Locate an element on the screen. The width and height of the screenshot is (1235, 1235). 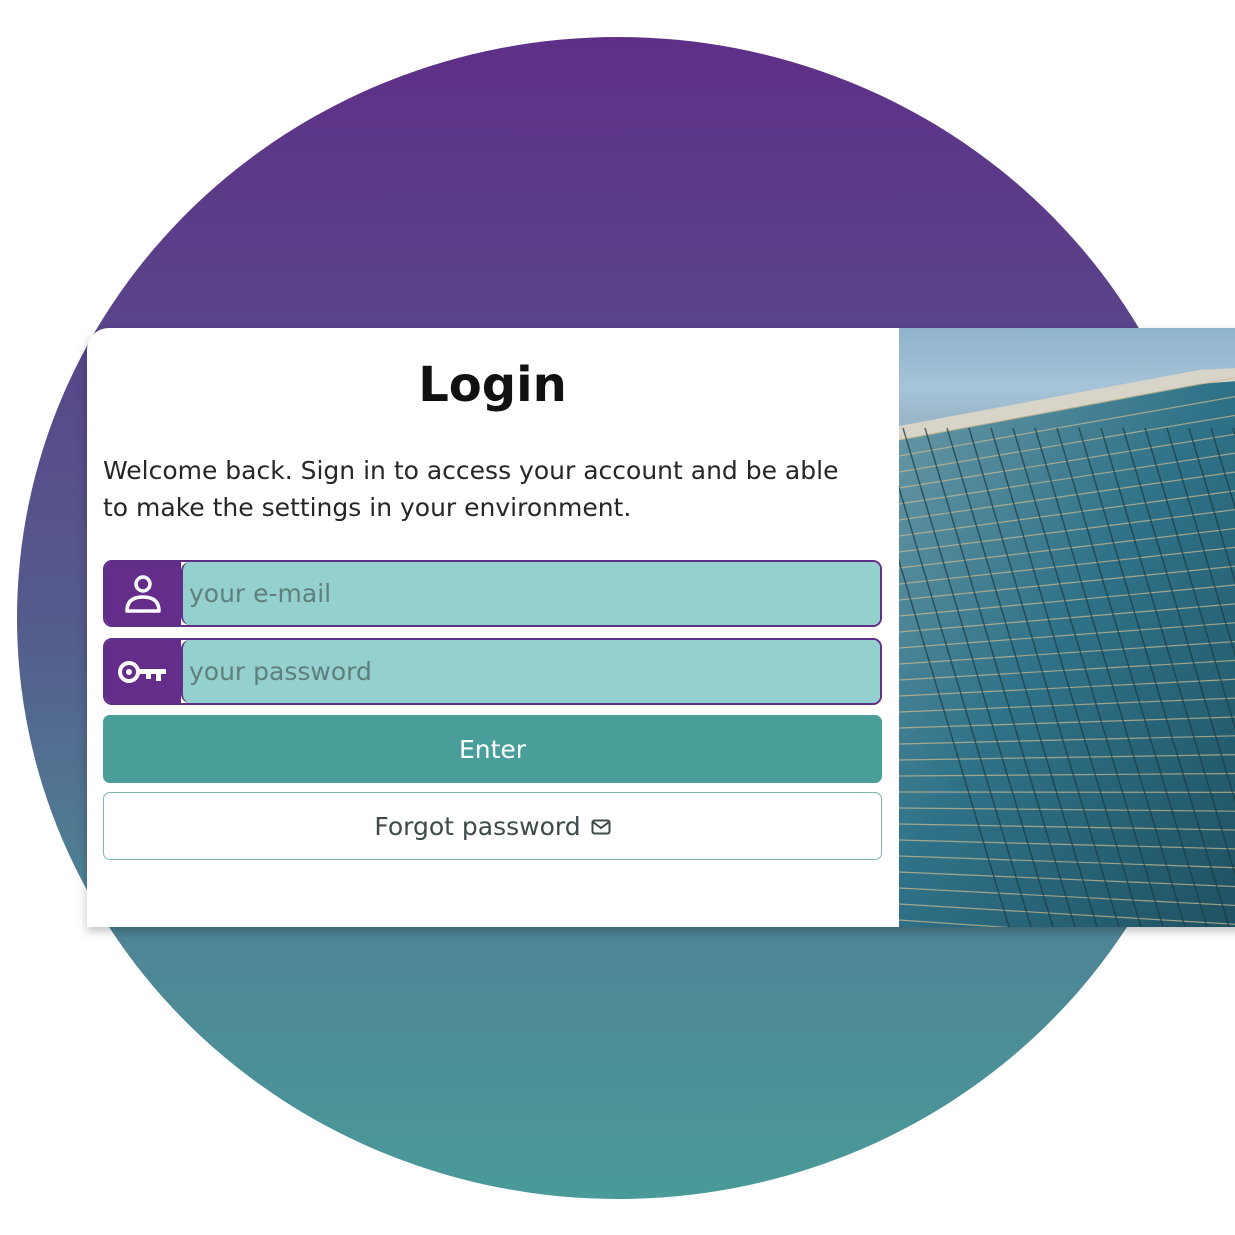
password-field-group is located at coordinates (492, 671).